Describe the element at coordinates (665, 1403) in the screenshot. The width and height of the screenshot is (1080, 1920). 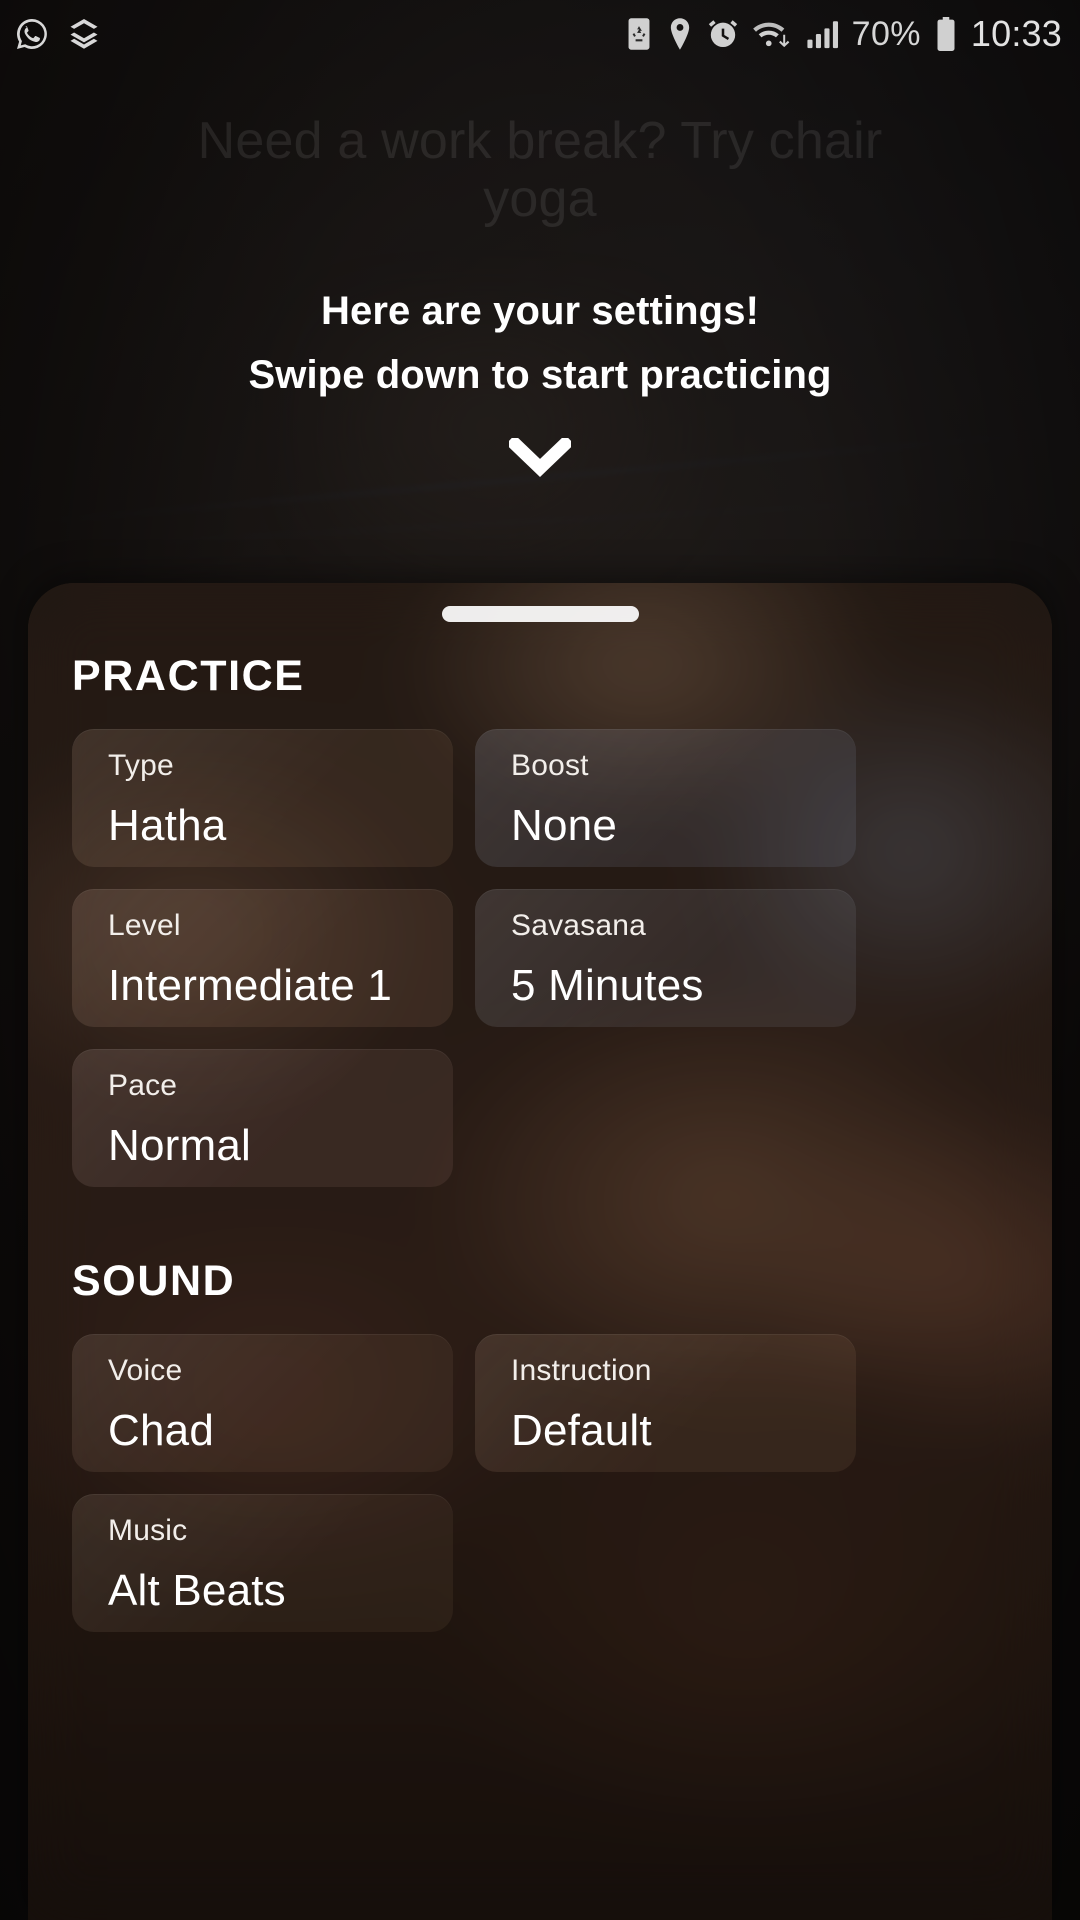
I see `setting-card-instruction: Instruction Default` at that location.